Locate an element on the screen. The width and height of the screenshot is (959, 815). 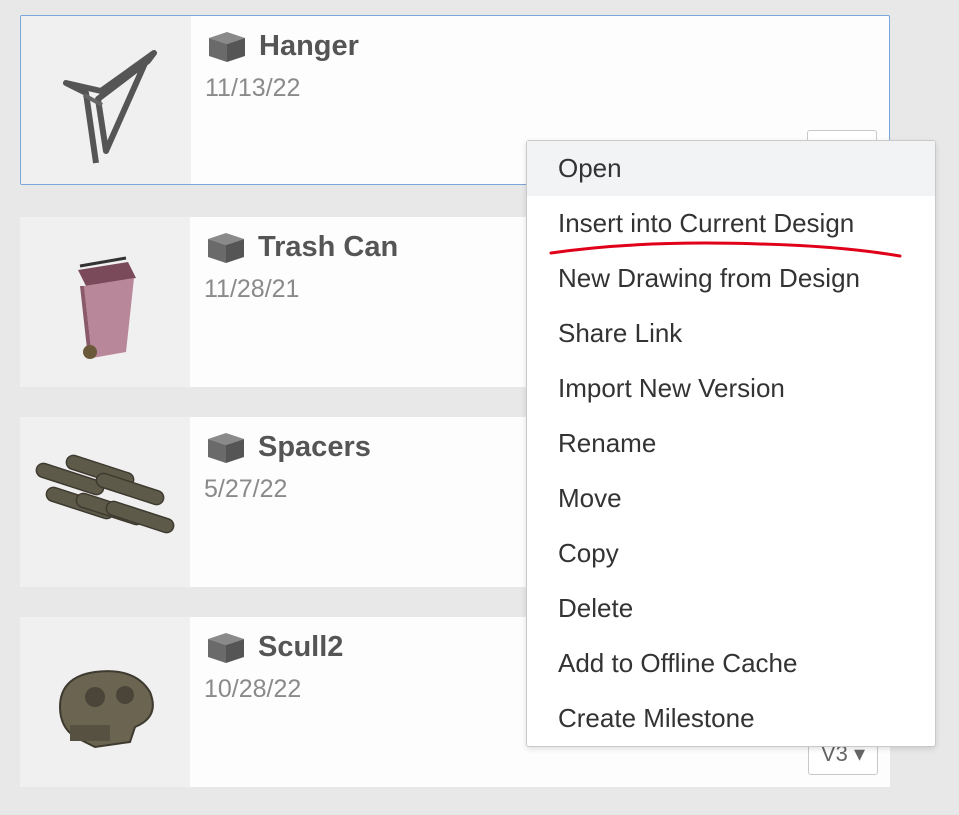
spacers-thumbnail is located at coordinates (105, 502).